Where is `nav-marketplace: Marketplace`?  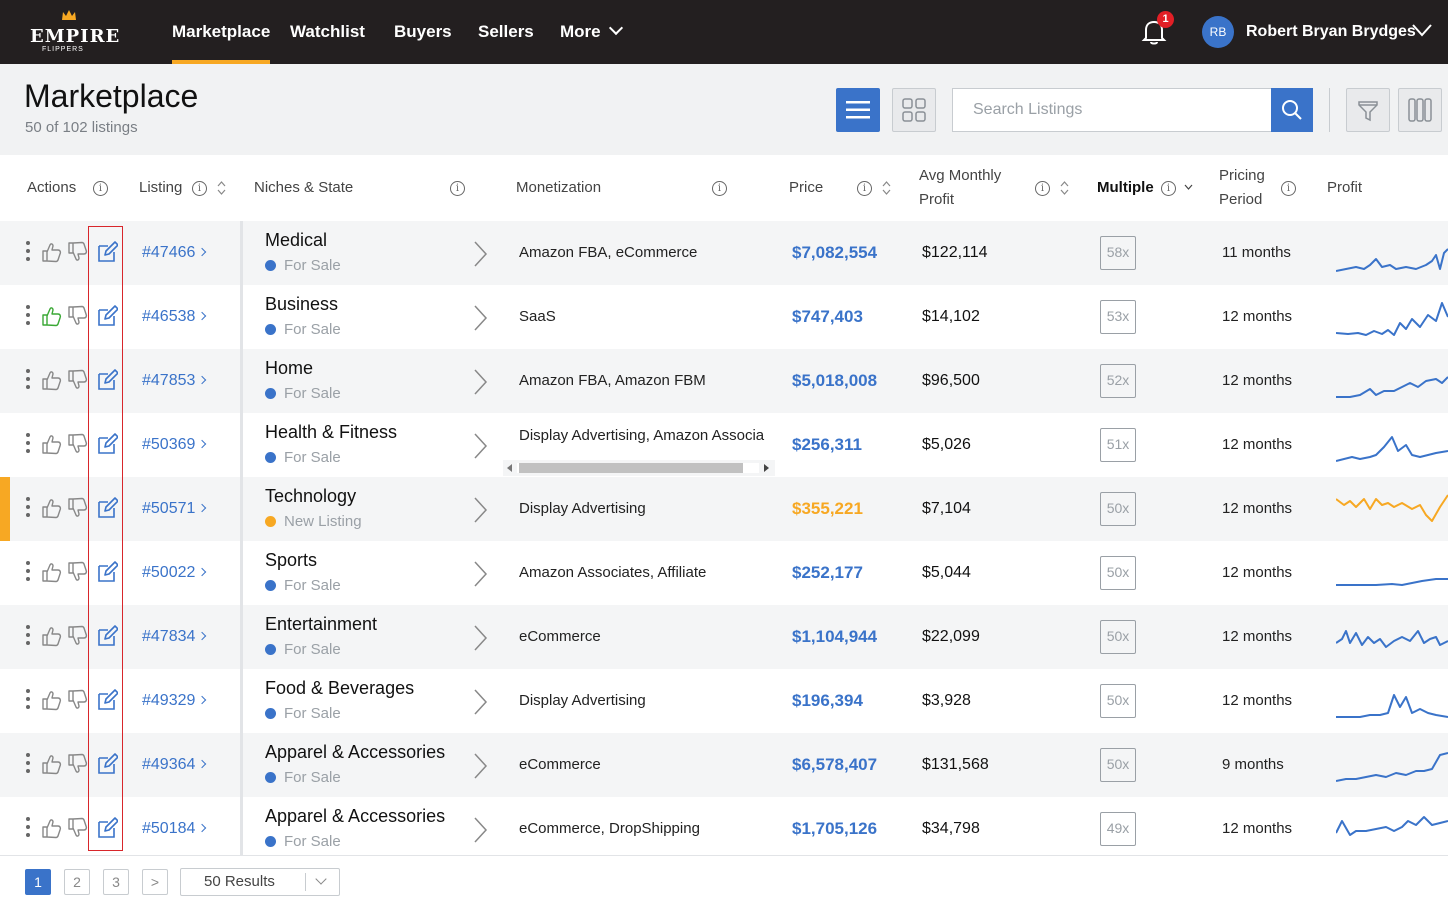
nav-marketplace: Marketplace is located at coordinates (221, 32).